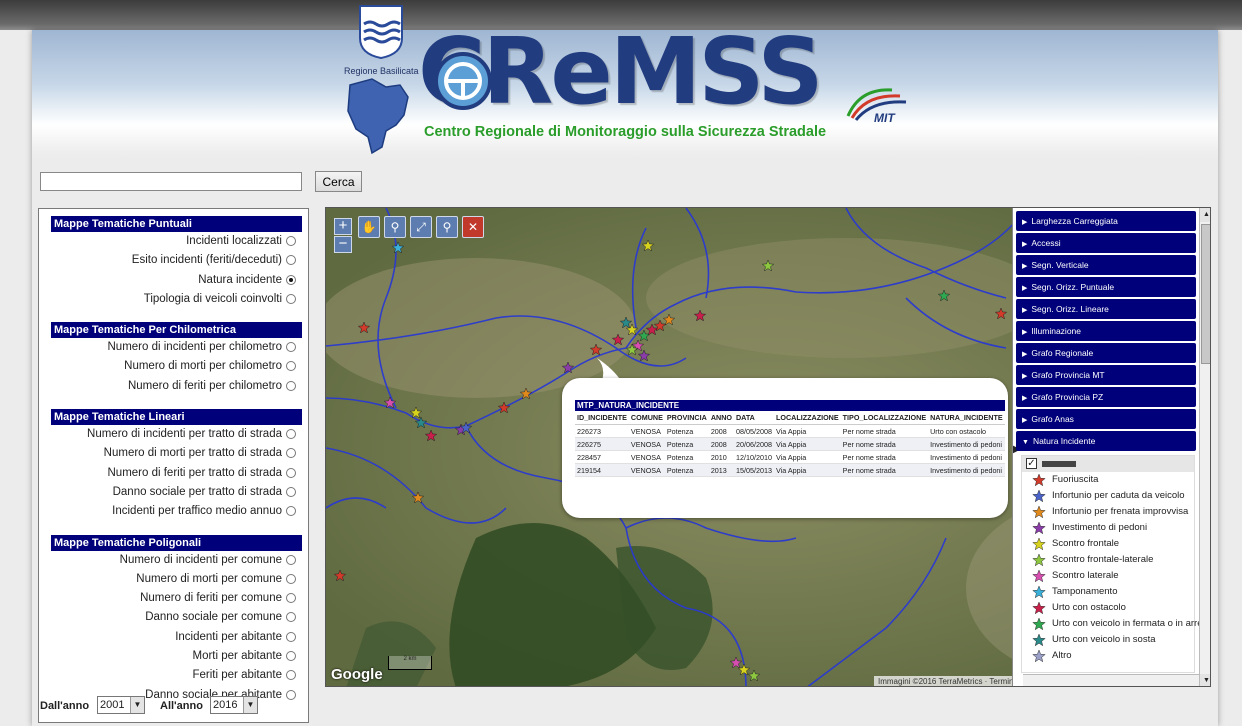 The image size is (1242, 726). Describe the element at coordinates (1039, 544) in the screenshot. I see `star-marker-icon` at that location.